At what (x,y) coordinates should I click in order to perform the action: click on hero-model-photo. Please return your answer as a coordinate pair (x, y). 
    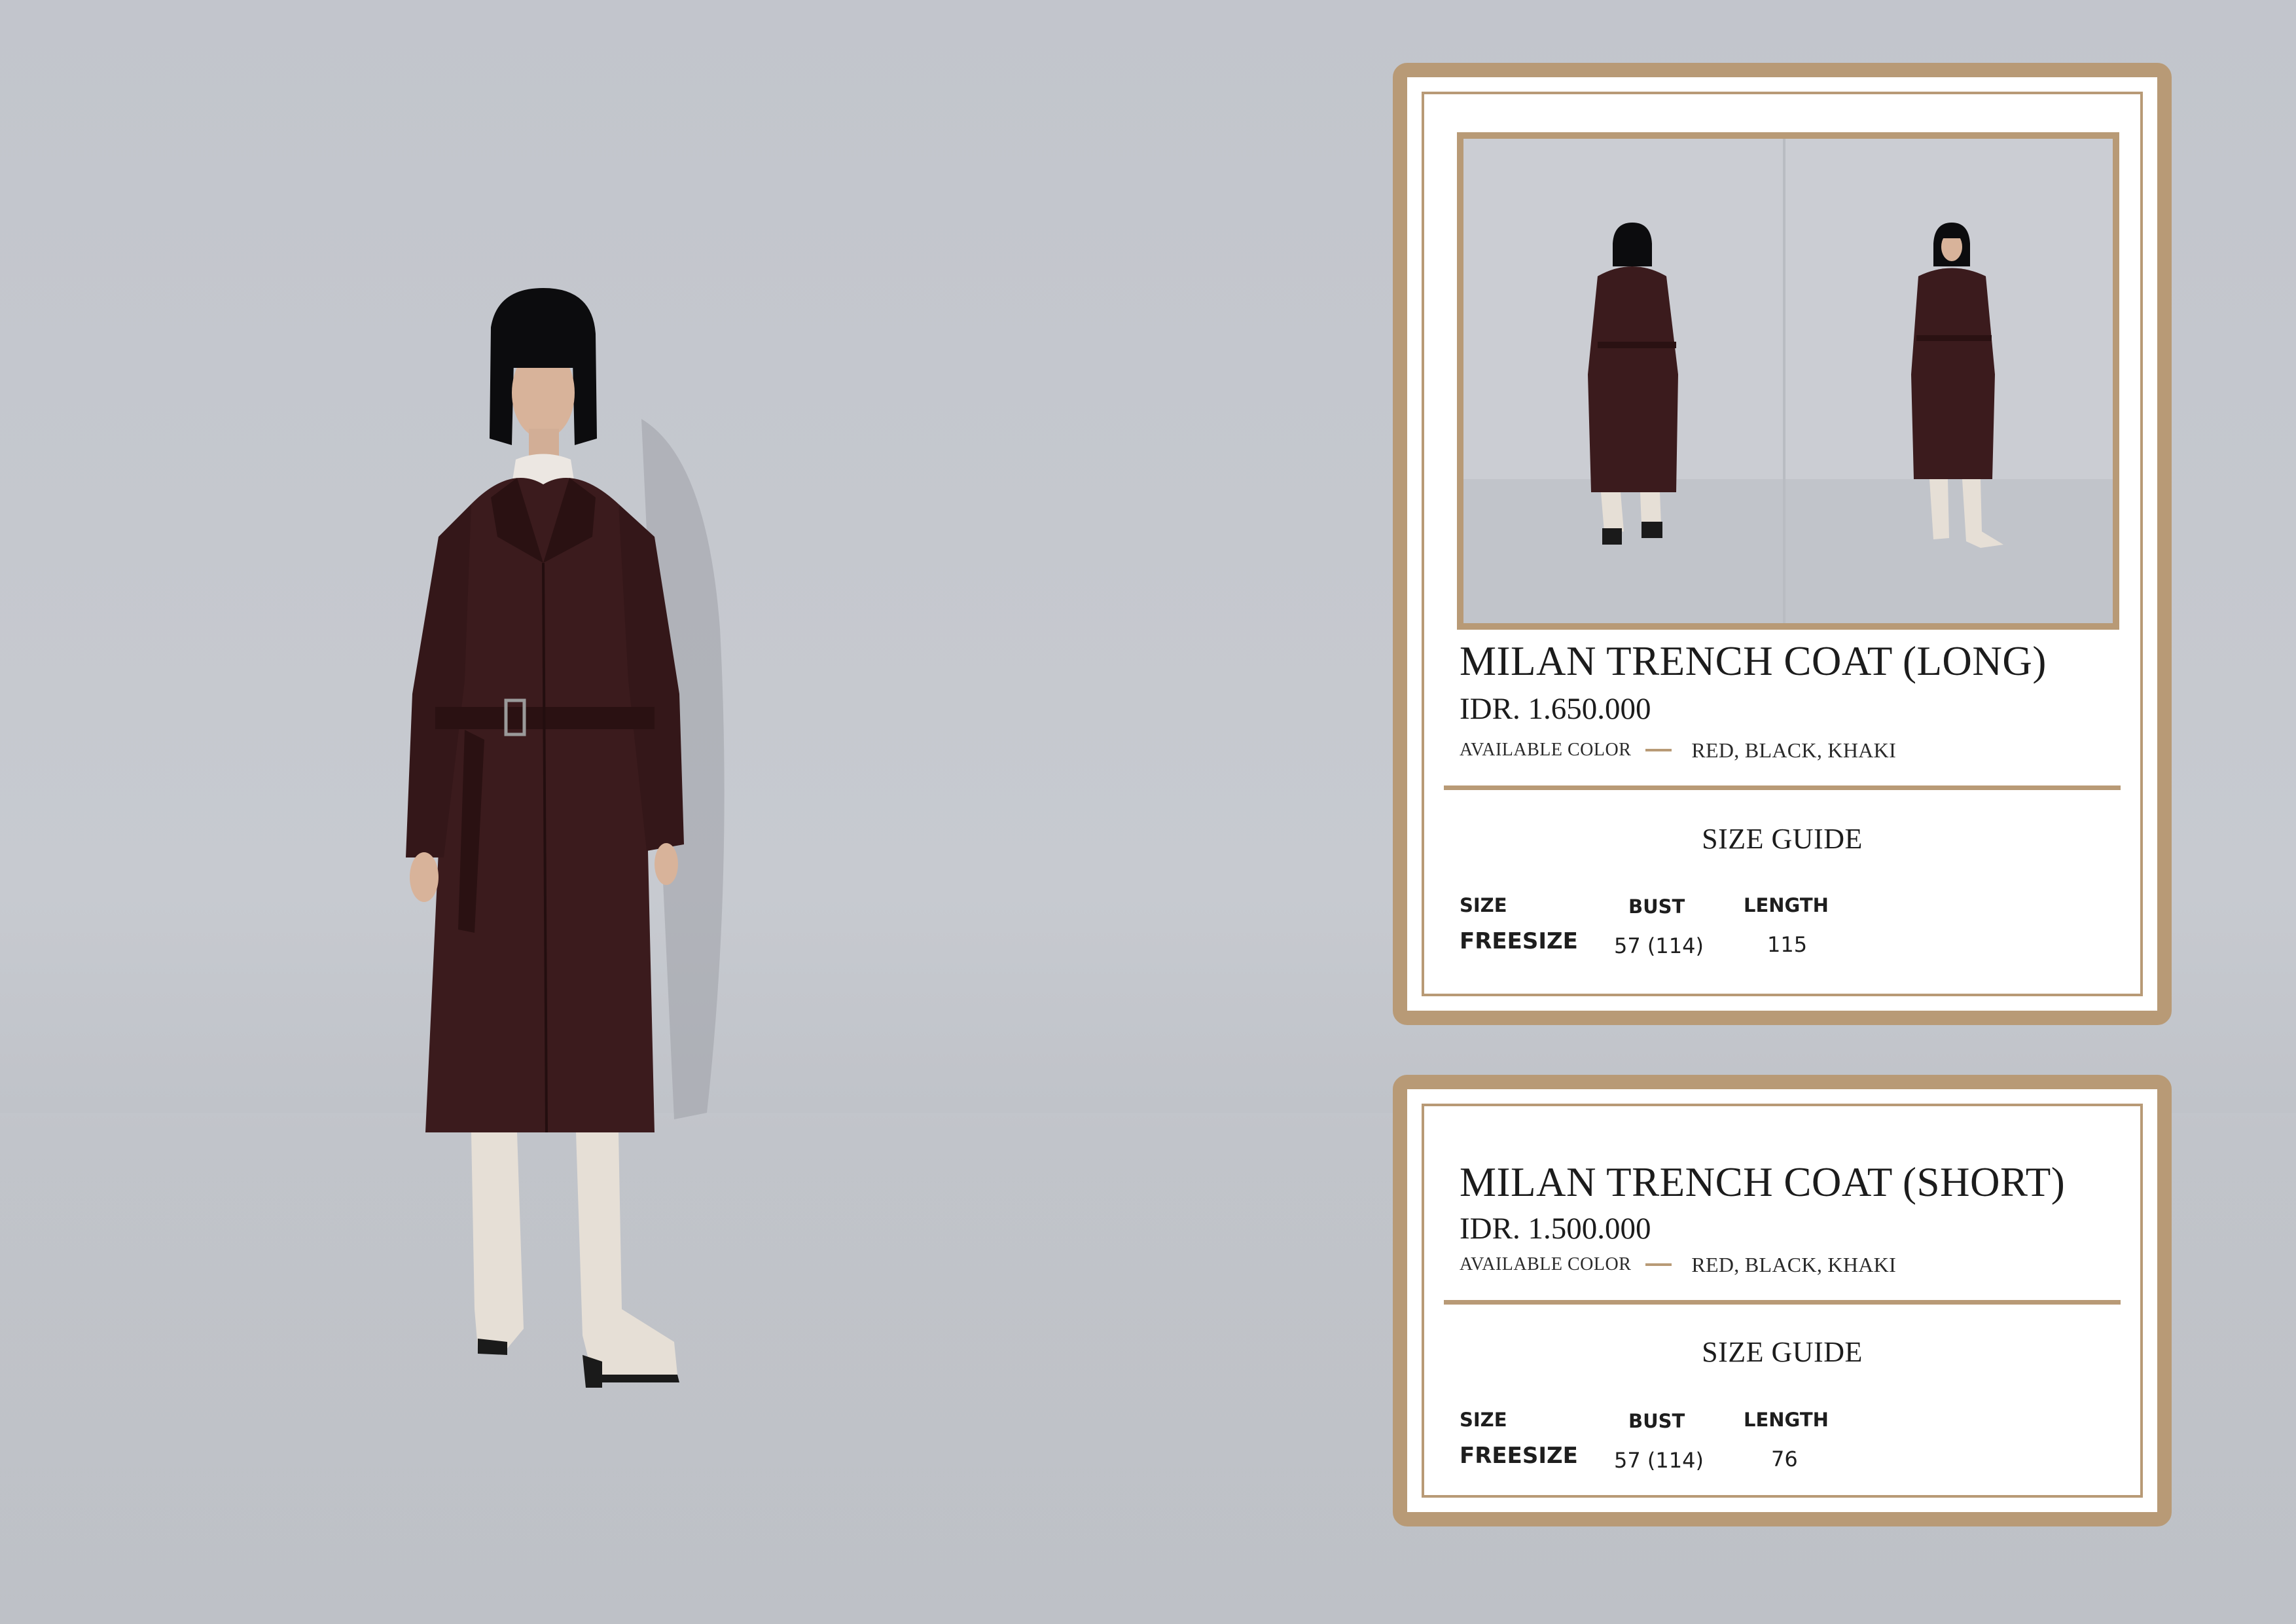
    Looking at the image, I should click on (602, 844).